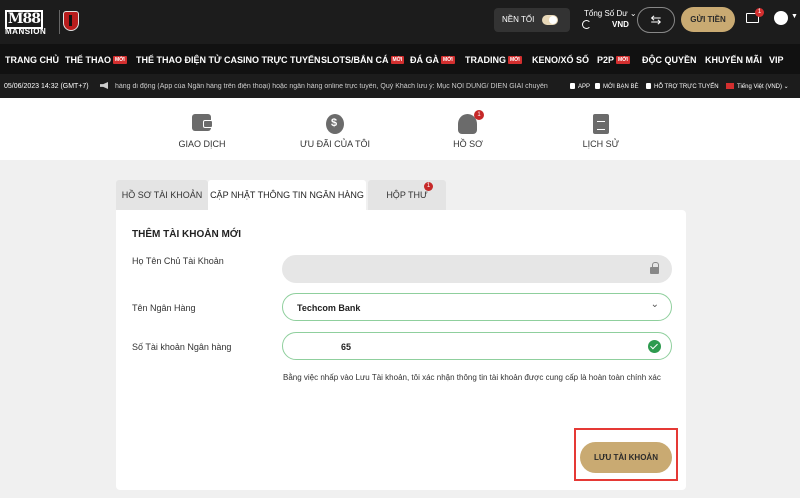 The height and width of the screenshot is (498, 800). I want to click on balance-currency: VND, so click(620, 24).